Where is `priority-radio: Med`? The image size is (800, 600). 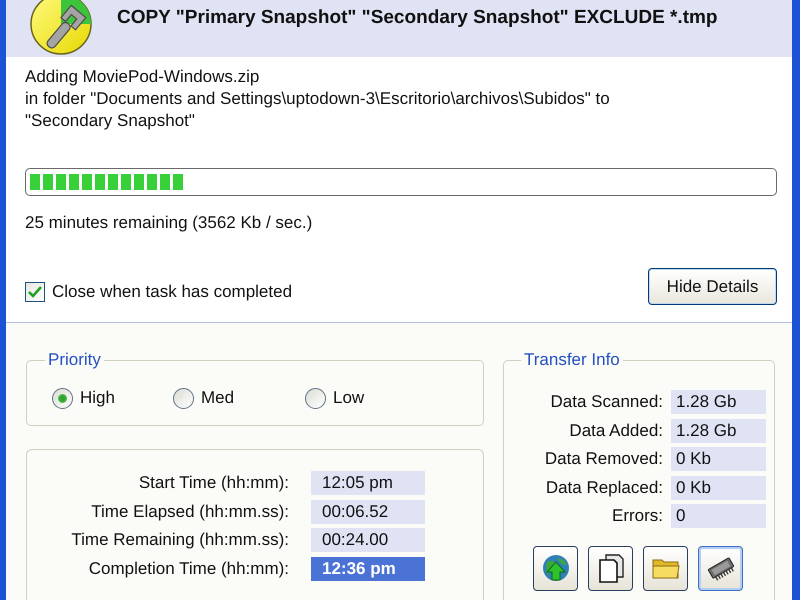 priority-radio: Med is located at coordinates (239, 398).